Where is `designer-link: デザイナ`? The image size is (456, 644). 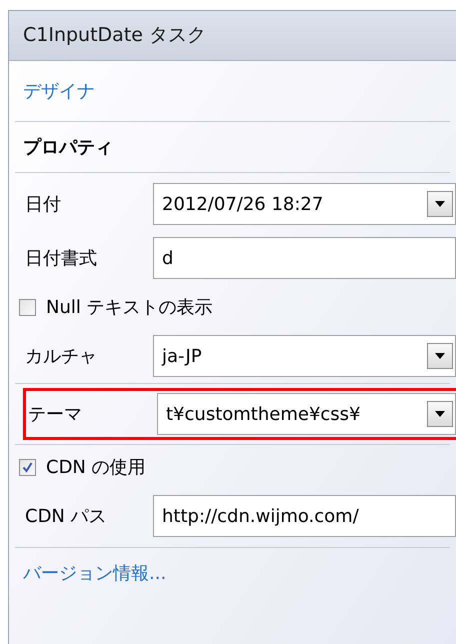
designer-link: デザイナ is located at coordinates (59, 91).